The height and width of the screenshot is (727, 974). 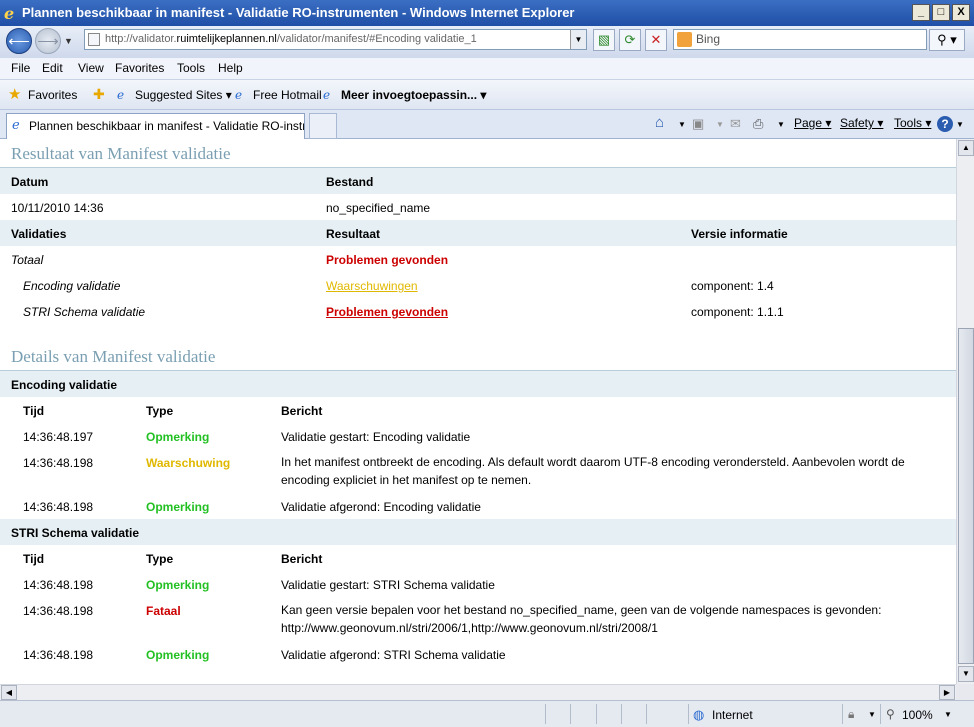 I want to click on details-section-title: Details van Manifest validatie, so click(x=113, y=356).